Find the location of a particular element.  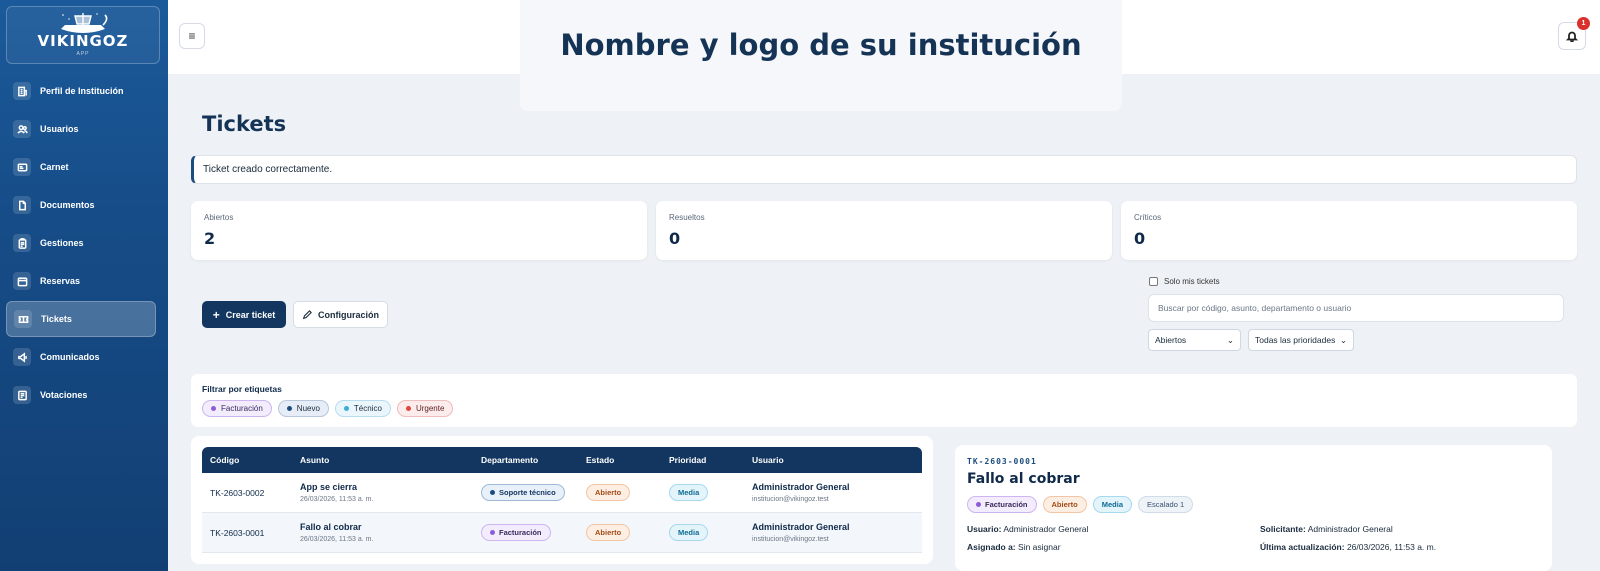

sidebar-item-votaciones: Votaciones is located at coordinates (81, 395).